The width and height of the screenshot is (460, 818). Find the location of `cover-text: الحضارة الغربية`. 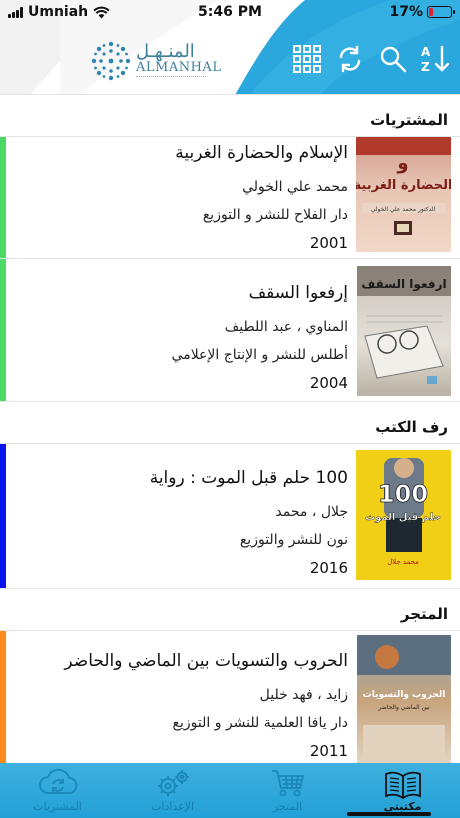

cover-text: الحضارة الغربية is located at coordinates (403, 185).